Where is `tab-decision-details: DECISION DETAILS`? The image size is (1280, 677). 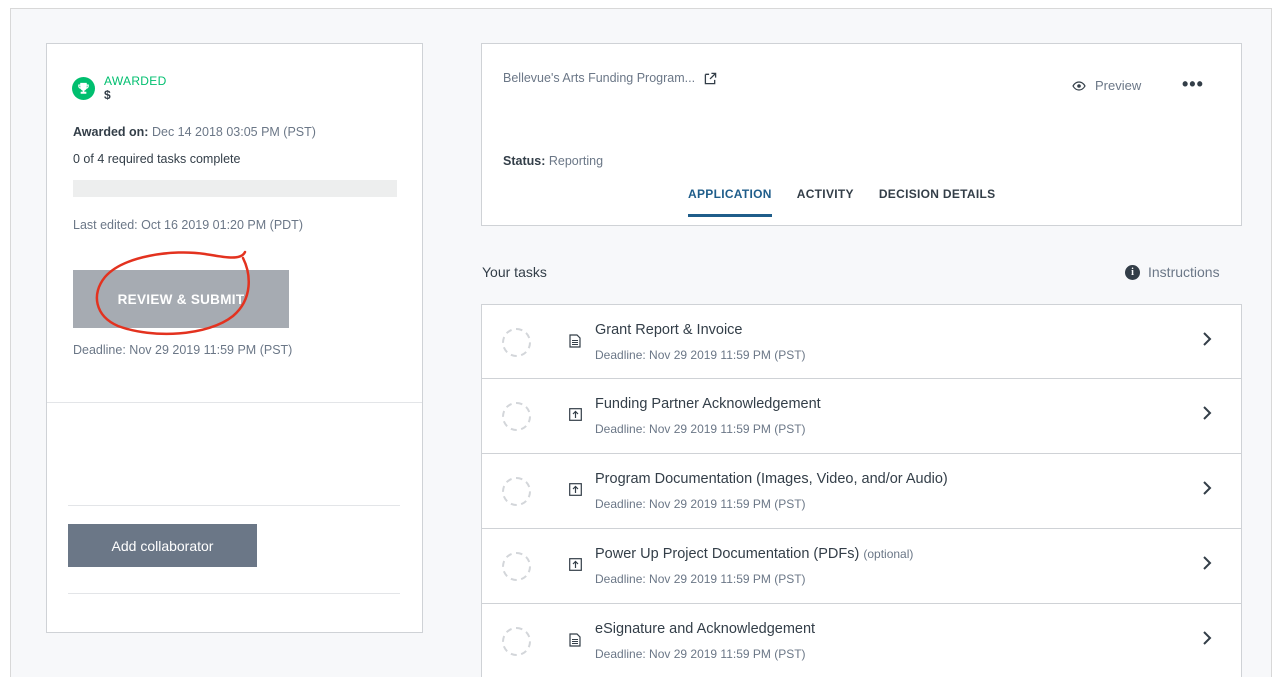
tab-decision-details: DECISION DETAILS is located at coordinates (937, 202).